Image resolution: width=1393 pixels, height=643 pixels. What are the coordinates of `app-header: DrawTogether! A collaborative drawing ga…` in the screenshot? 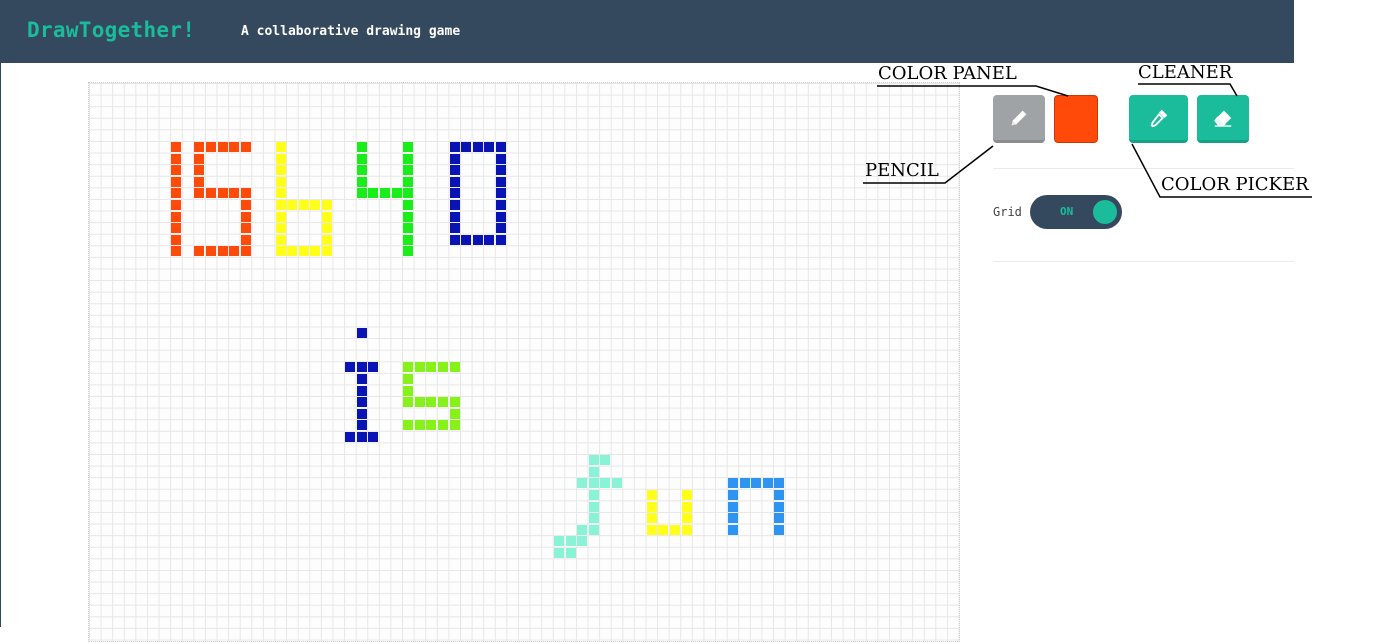 It's located at (647, 31).